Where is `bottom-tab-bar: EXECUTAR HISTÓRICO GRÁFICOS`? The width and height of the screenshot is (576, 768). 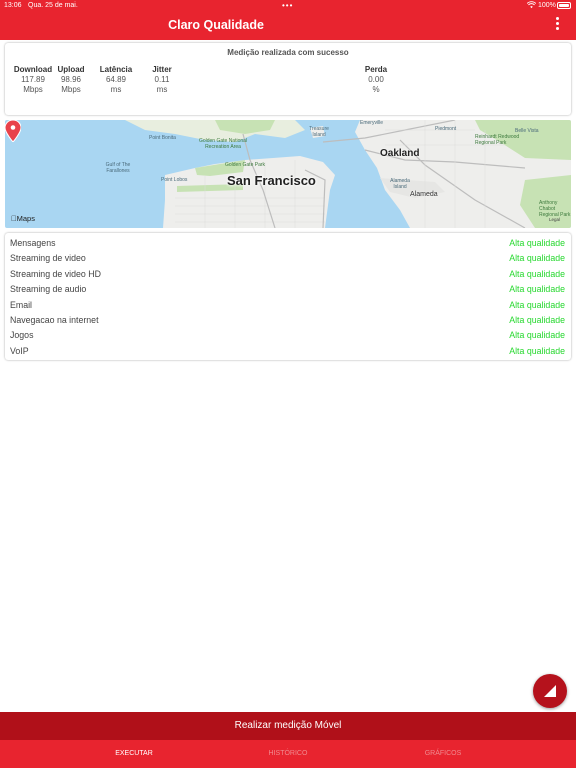 bottom-tab-bar: EXECUTAR HISTÓRICO GRÁFICOS is located at coordinates (288, 754).